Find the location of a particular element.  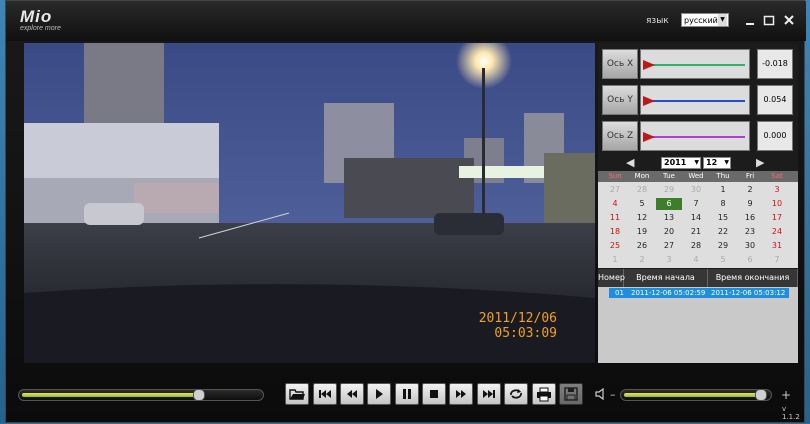

calendar-day: 9 is located at coordinates (750, 204).